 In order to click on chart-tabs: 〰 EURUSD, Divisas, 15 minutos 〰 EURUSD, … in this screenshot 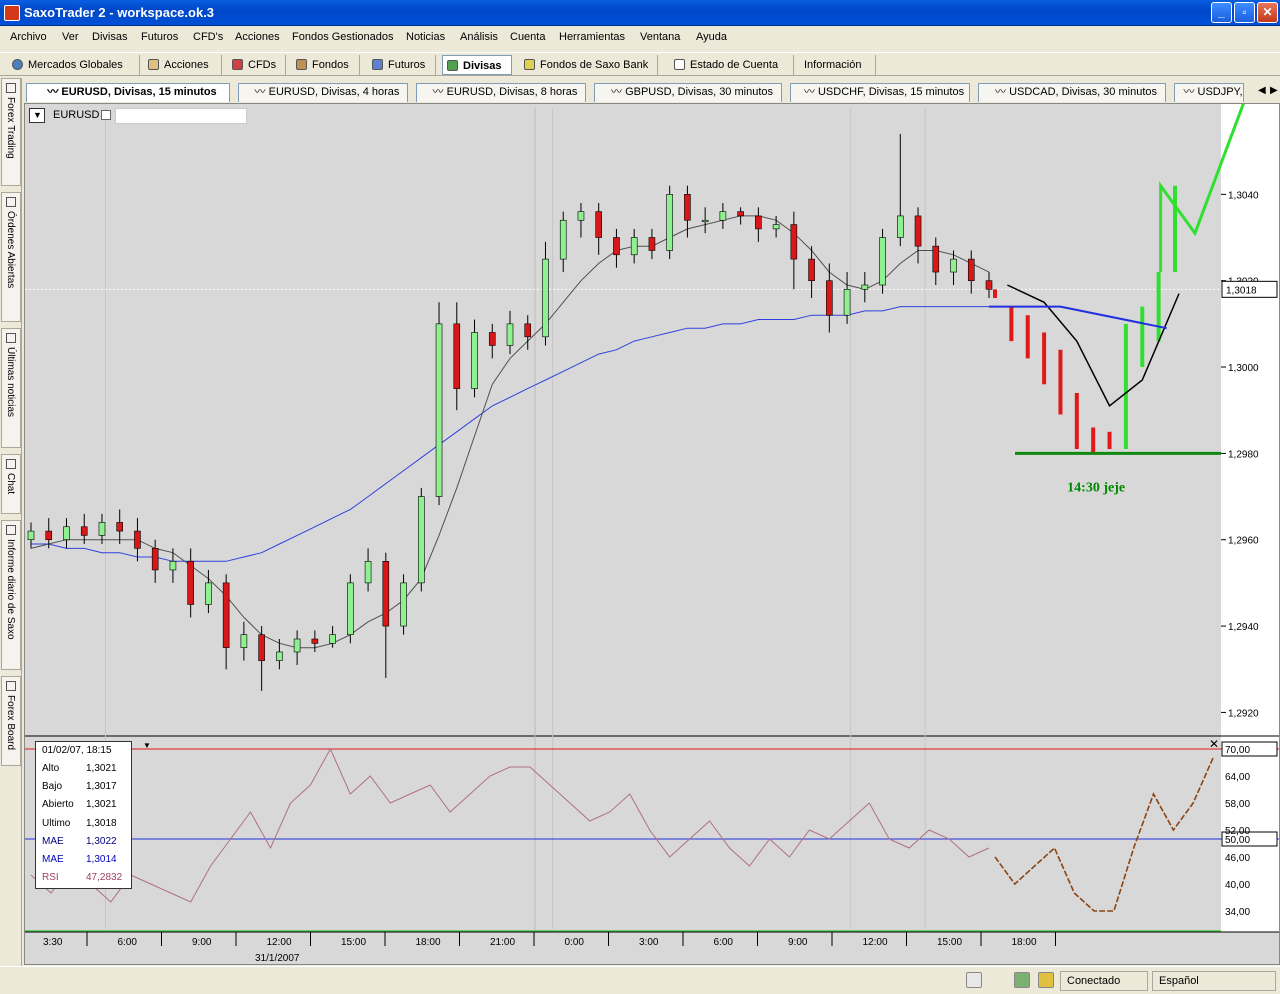, I will do `click(652, 92)`.